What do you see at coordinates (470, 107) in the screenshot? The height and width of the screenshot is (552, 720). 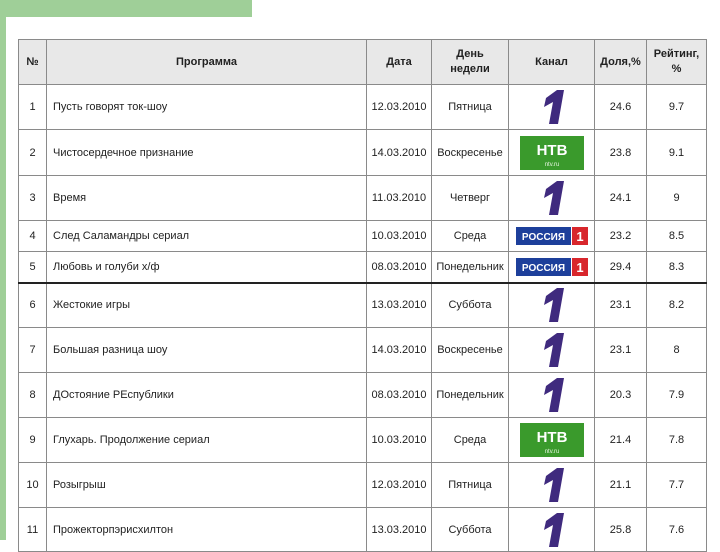 I see `cell-day: Пятница` at bounding box center [470, 107].